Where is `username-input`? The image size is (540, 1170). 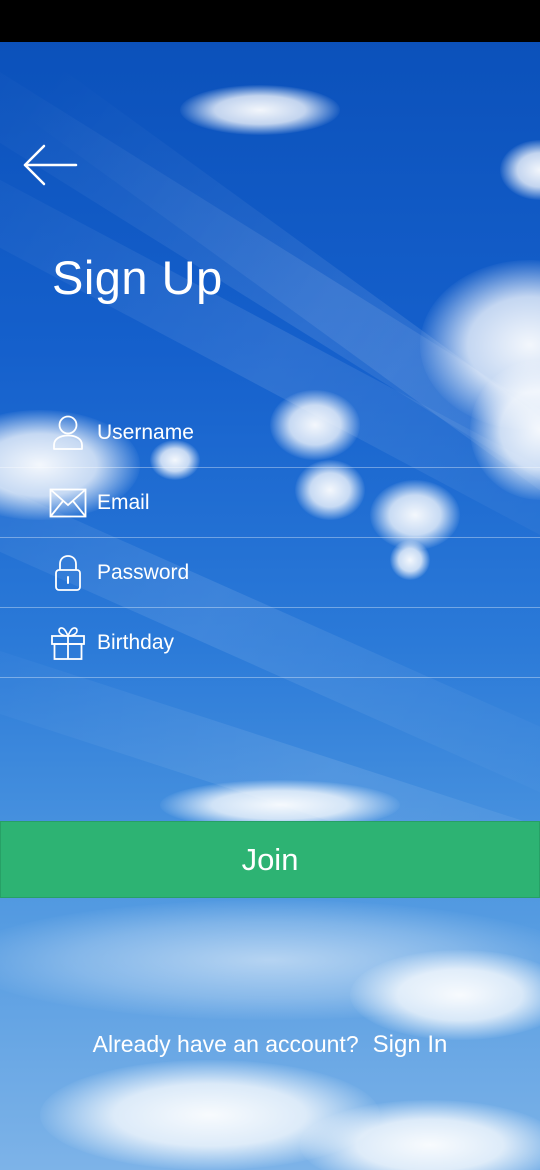 username-input is located at coordinates (307, 432).